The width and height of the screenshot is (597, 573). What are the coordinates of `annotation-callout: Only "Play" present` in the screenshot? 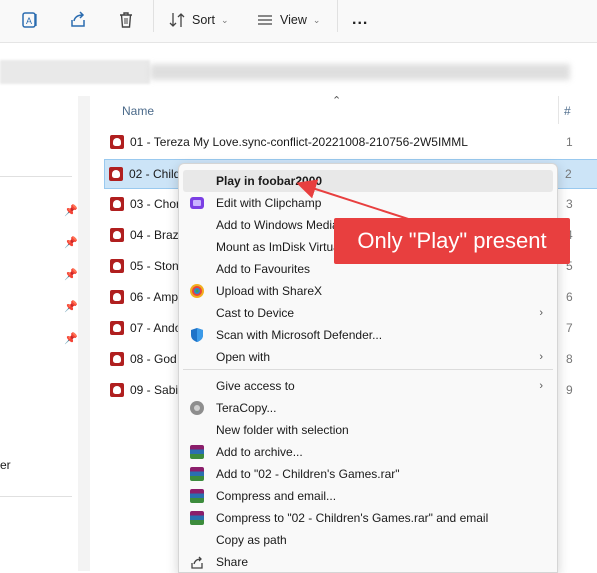 It's located at (452, 241).